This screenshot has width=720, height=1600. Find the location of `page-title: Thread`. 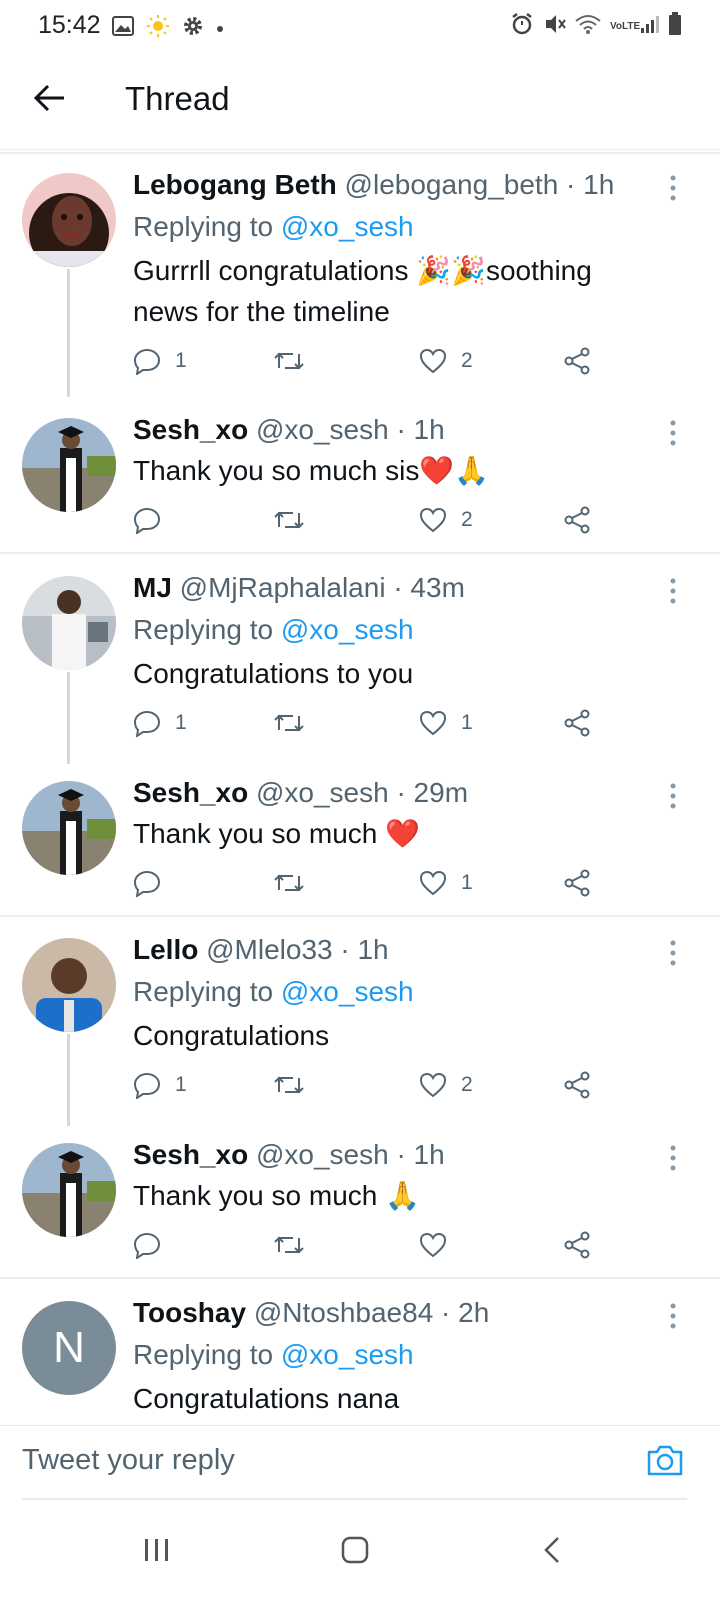

page-title: Thread is located at coordinates (177, 98).